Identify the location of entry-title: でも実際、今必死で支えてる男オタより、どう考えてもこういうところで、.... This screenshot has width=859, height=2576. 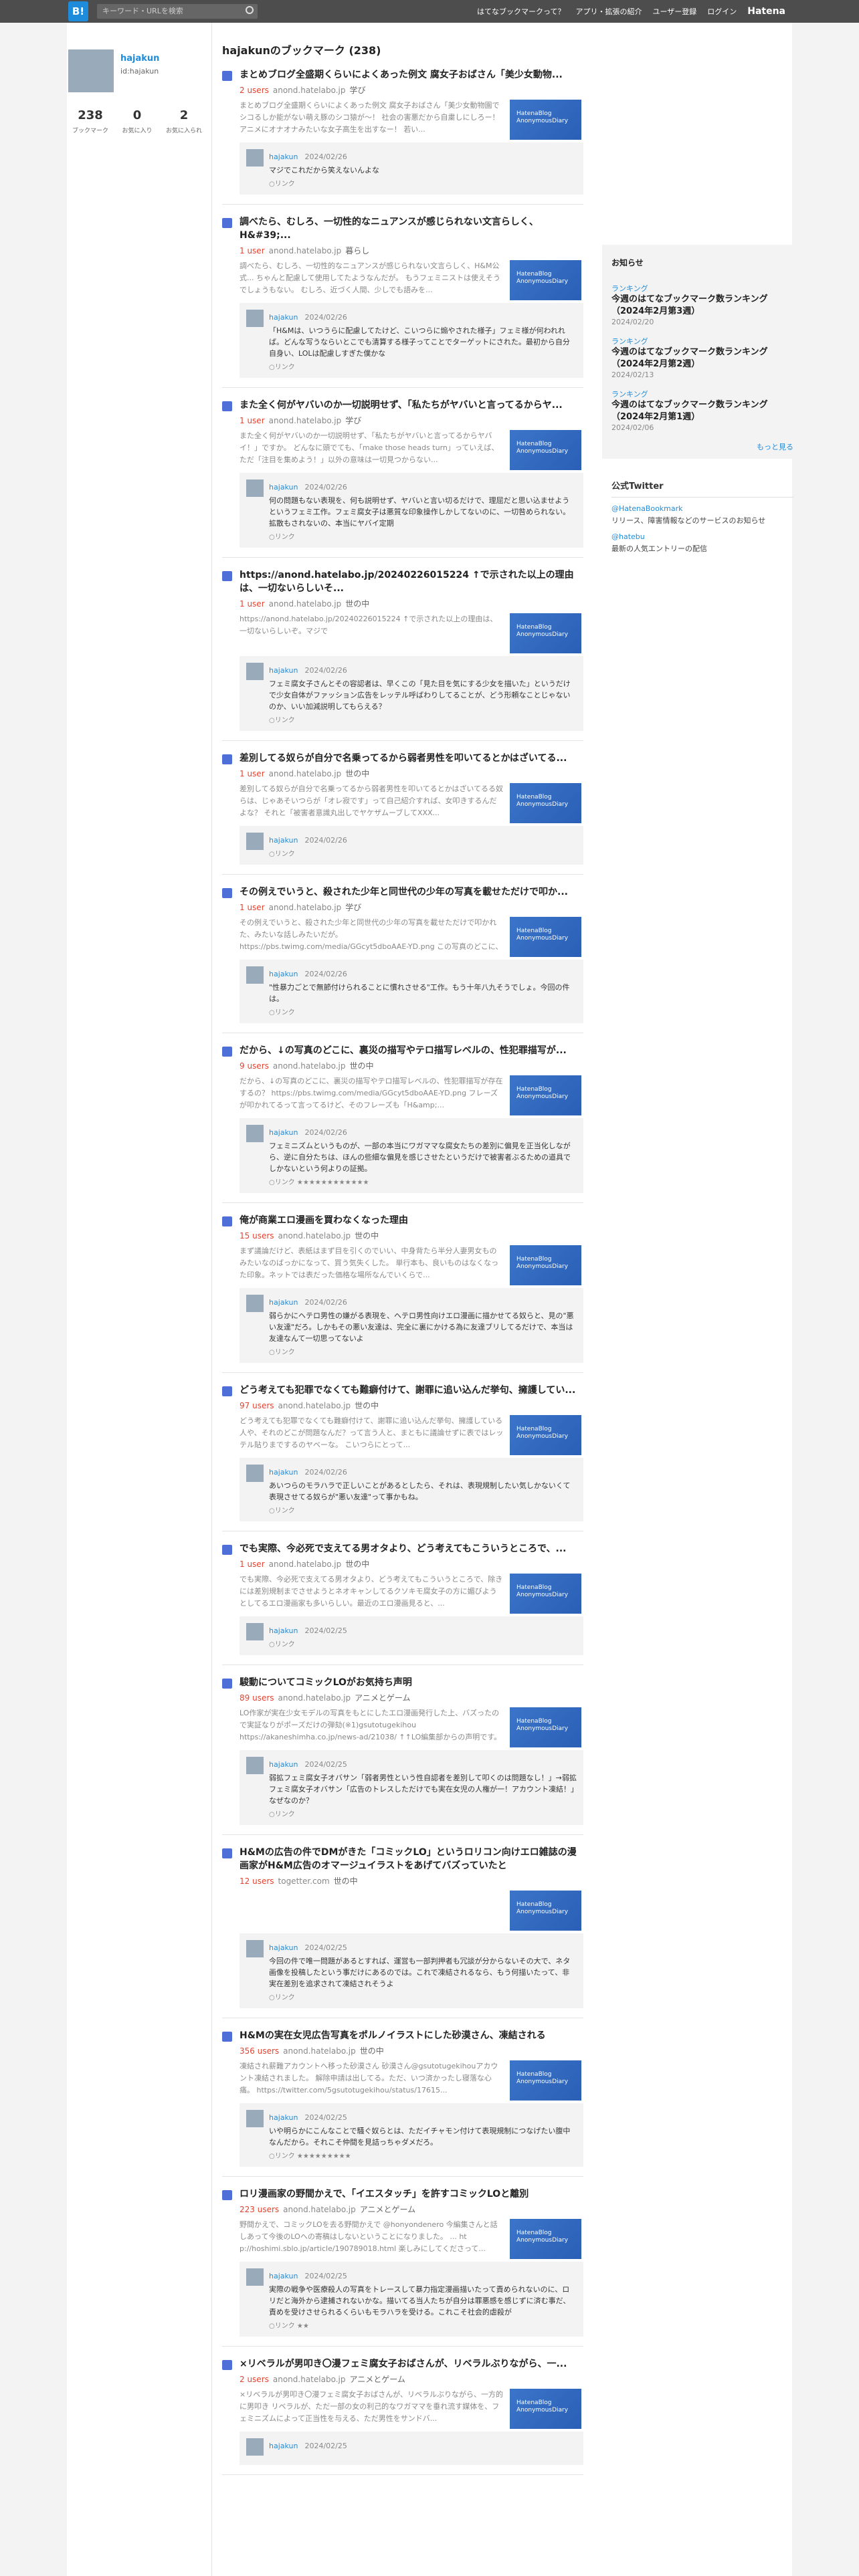
(411, 1549).